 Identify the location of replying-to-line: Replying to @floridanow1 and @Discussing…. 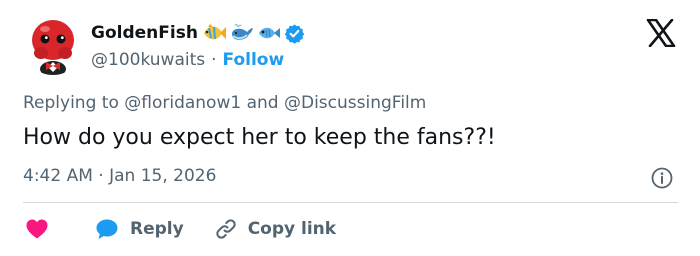
(224, 103).